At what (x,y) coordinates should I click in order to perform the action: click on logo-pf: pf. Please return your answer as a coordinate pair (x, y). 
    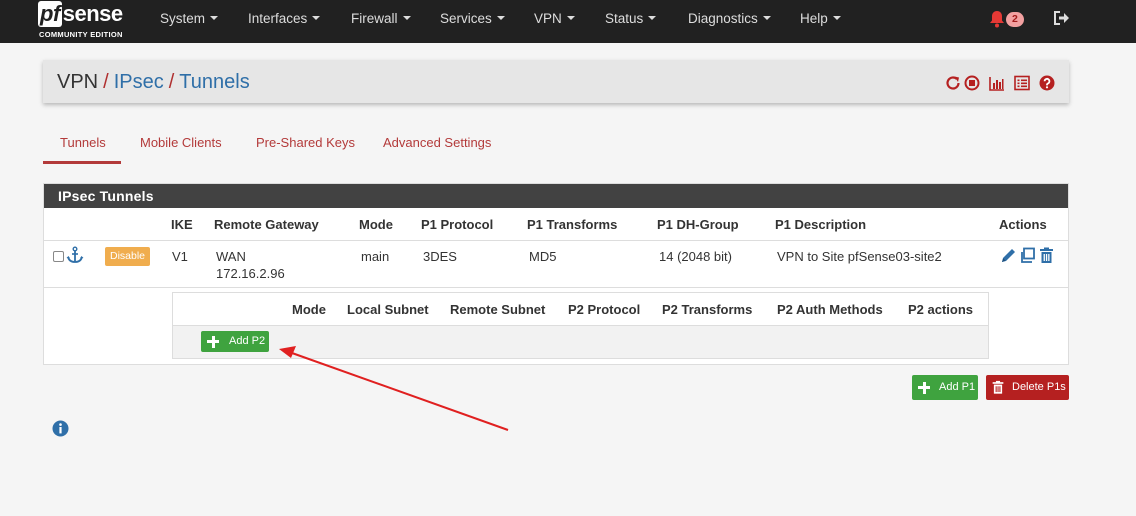
    Looking at the image, I should click on (50, 14).